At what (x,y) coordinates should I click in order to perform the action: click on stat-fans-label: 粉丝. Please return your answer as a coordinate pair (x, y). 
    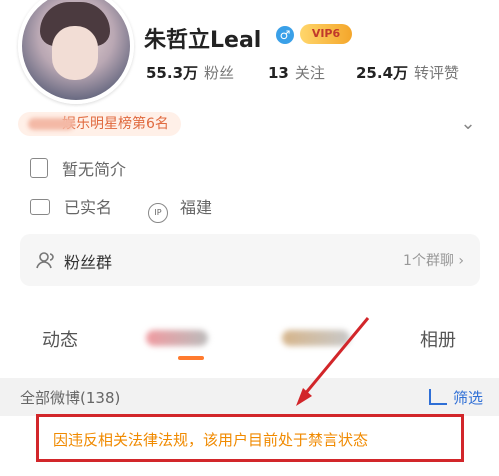
    Looking at the image, I should click on (219, 73).